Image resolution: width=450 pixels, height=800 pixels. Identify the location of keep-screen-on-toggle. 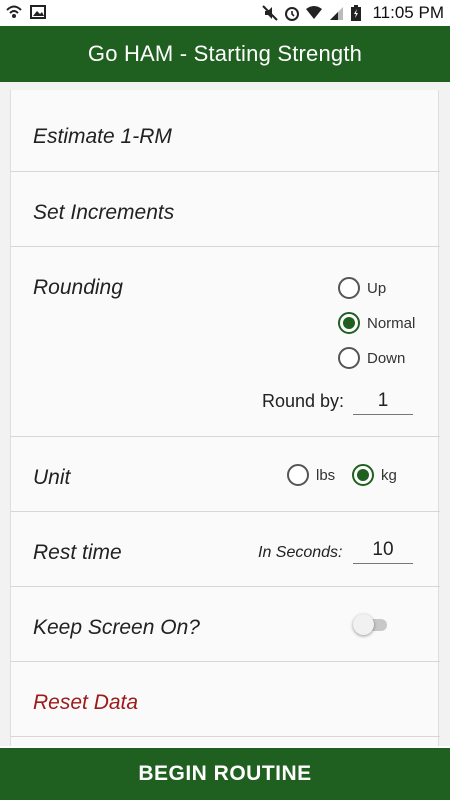
(371, 625).